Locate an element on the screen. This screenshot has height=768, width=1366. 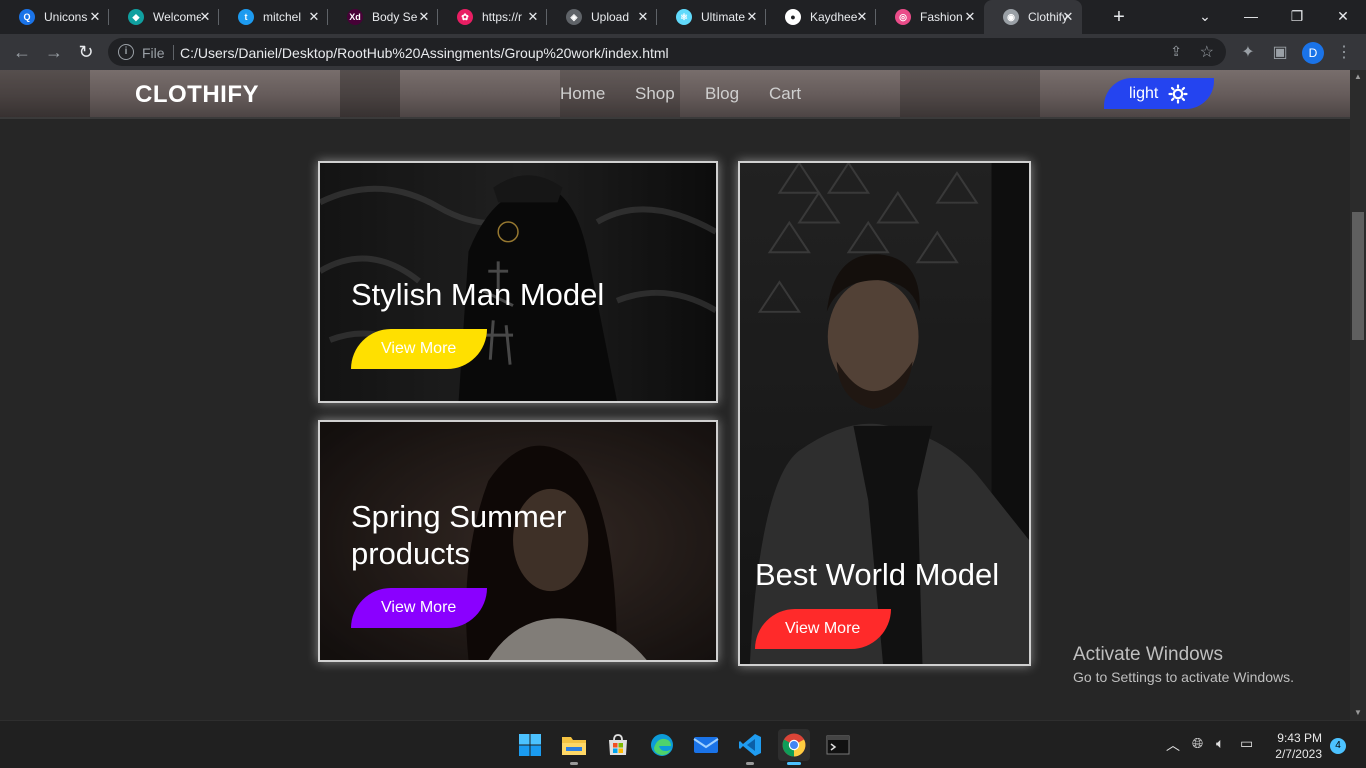
react-icon: ⚛ is located at coordinates (684, 17).